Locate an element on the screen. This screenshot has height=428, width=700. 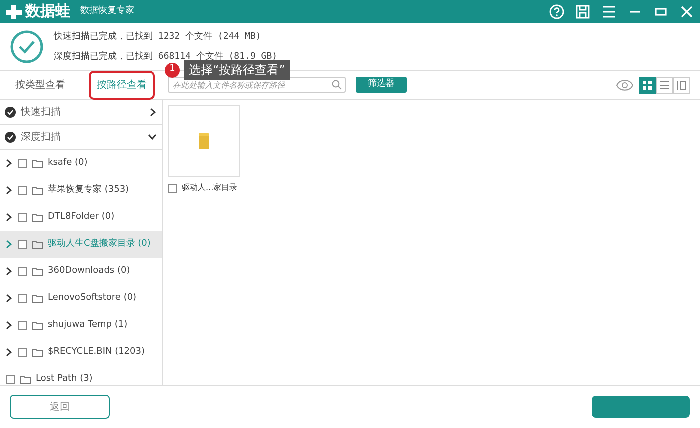
folder-label: shujuwa Temp (1) is located at coordinates (88, 325).